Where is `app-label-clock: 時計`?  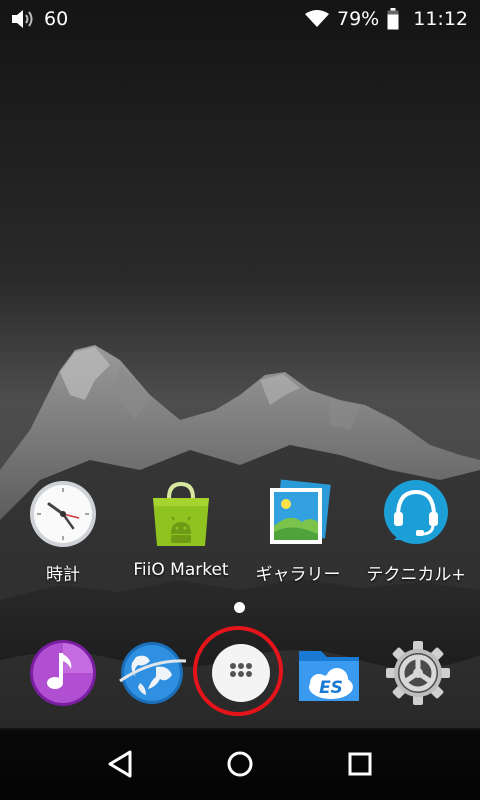
app-label-clock: 時計 is located at coordinates (63, 575).